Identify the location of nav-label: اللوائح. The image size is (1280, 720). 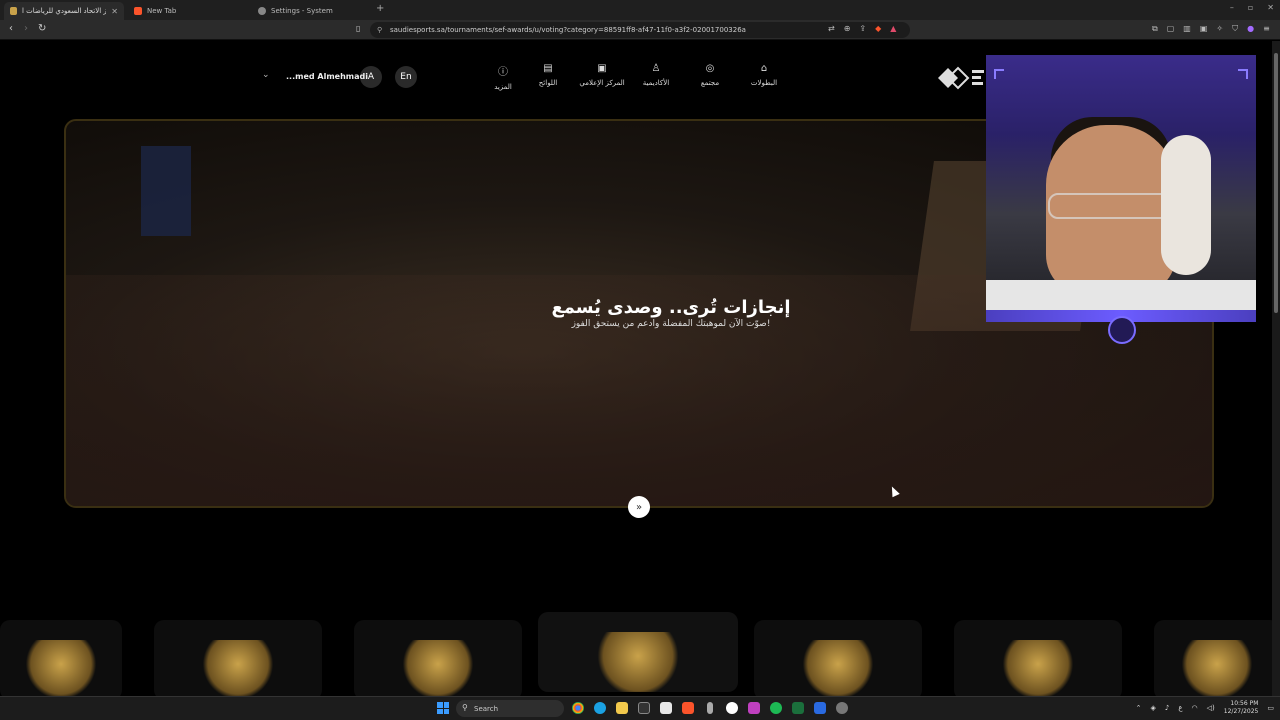
(548, 83).